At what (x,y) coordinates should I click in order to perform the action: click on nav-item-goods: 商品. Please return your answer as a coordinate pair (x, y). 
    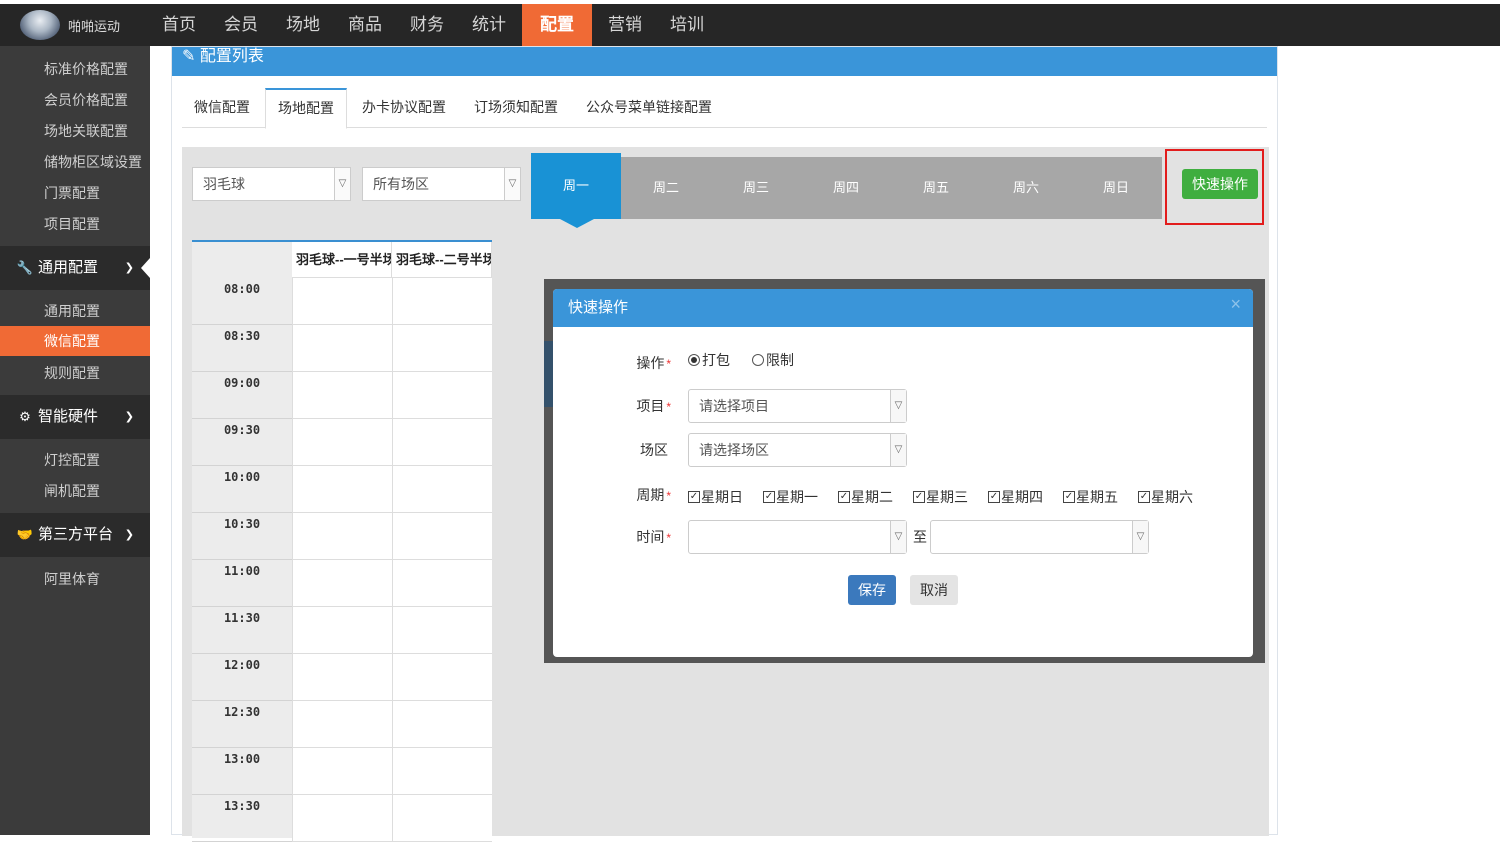
    Looking at the image, I should click on (365, 25).